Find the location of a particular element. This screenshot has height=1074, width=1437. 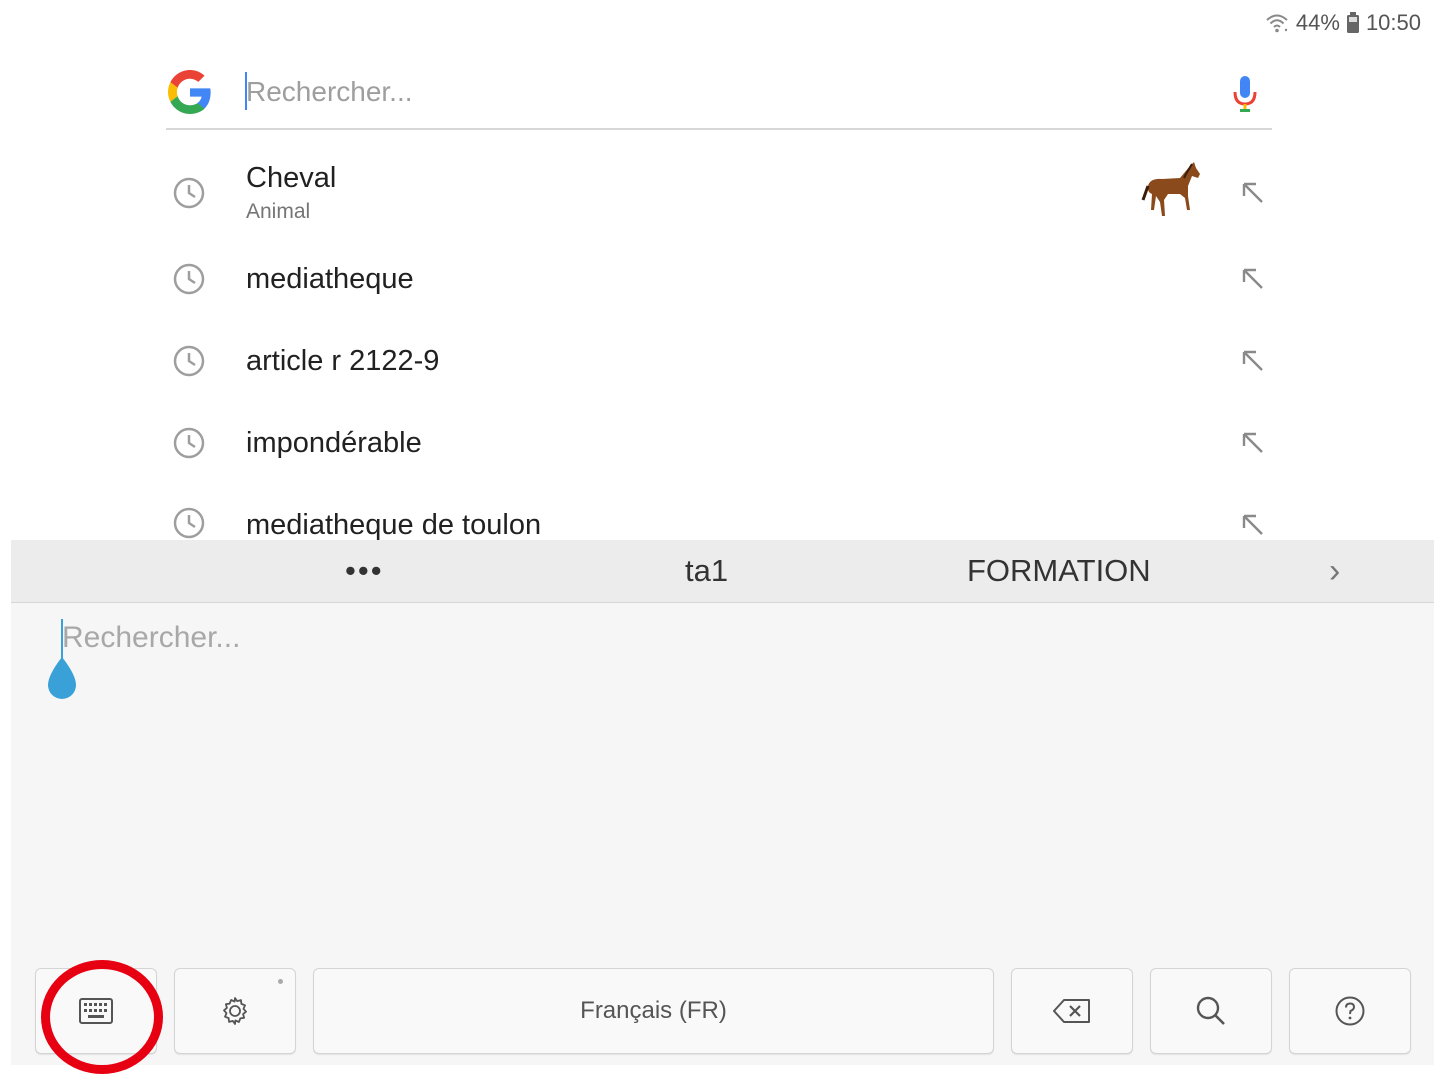

language-key: Français (FR) is located at coordinates (653, 1011).